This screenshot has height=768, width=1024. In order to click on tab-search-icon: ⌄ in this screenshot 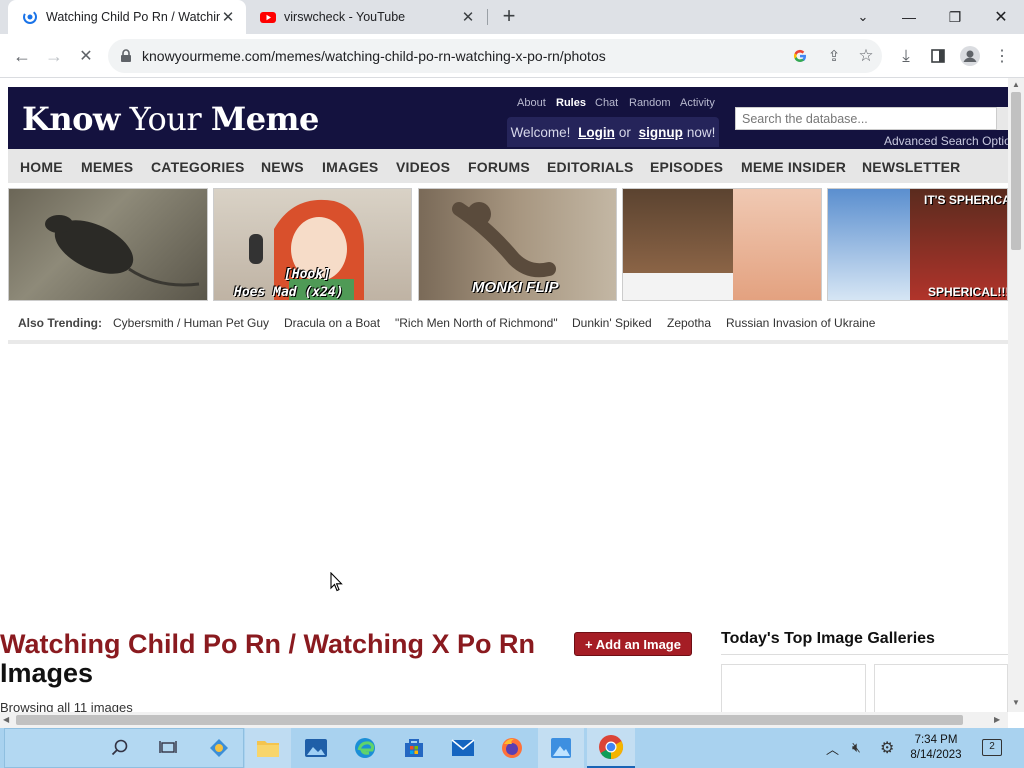, I will do `click(863, 17)`.